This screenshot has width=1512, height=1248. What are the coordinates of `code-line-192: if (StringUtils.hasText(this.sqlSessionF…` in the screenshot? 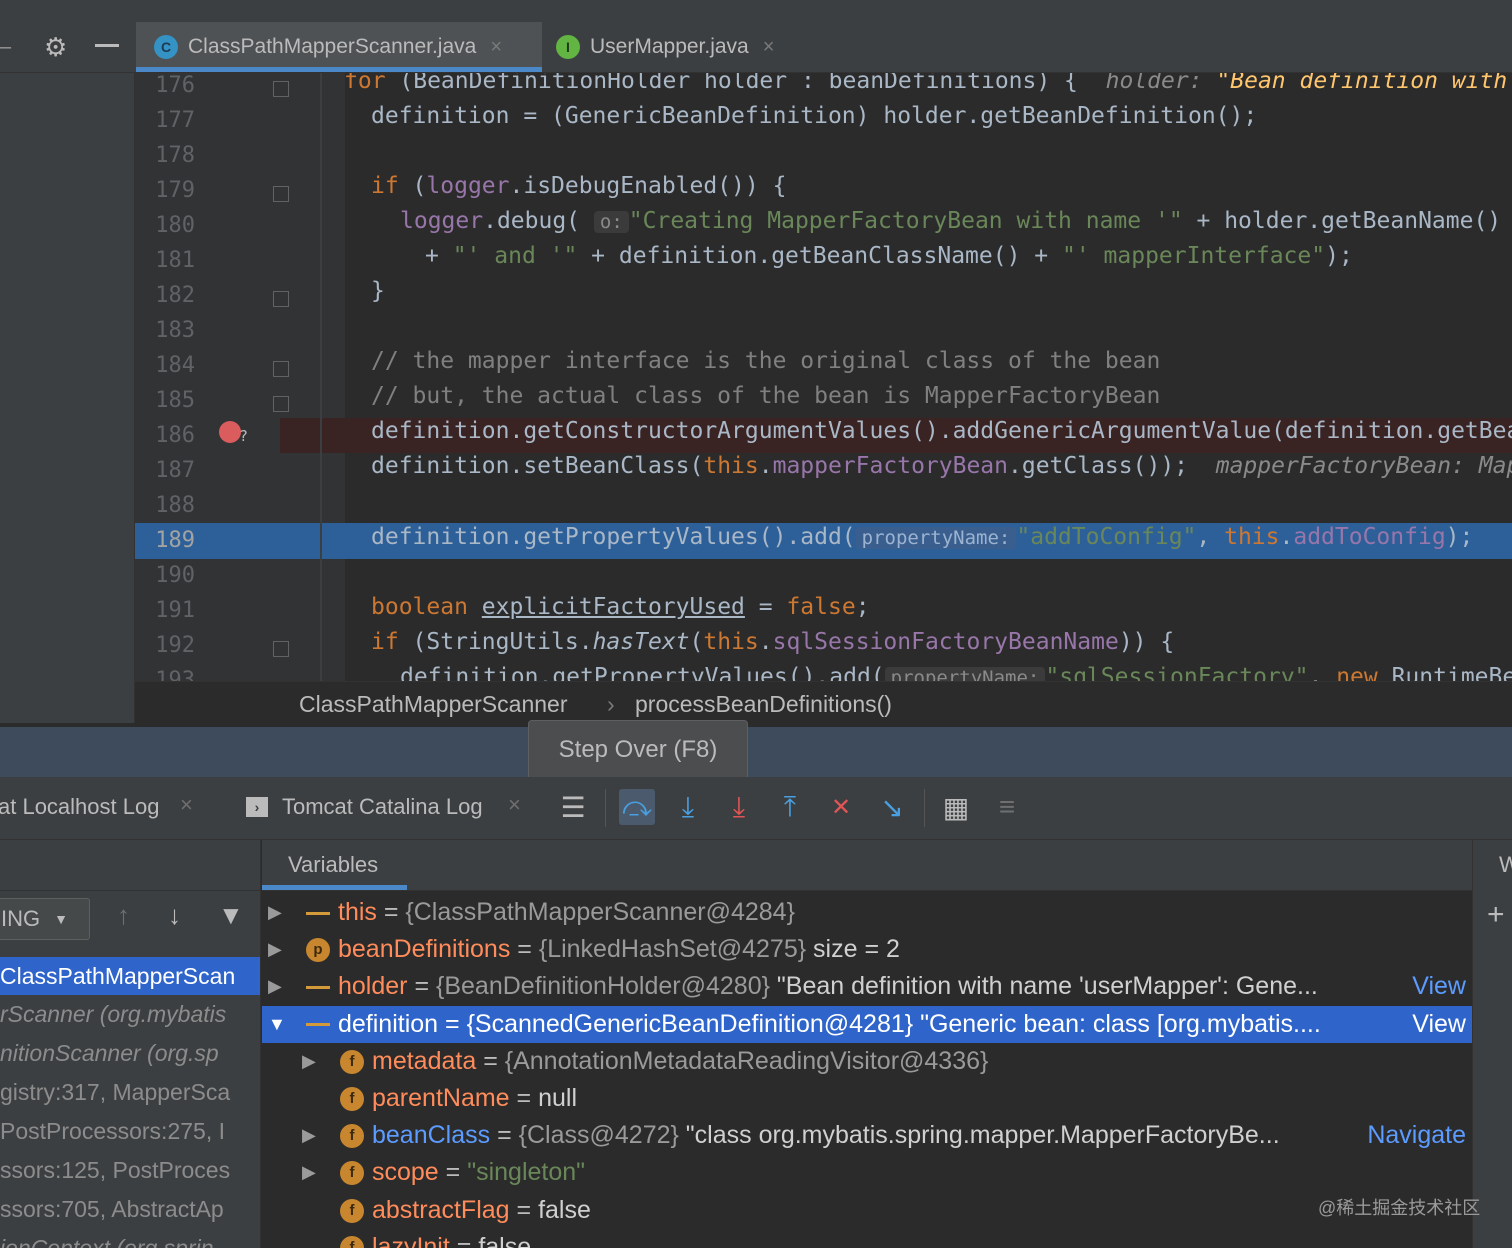 It's located at (772, 642).